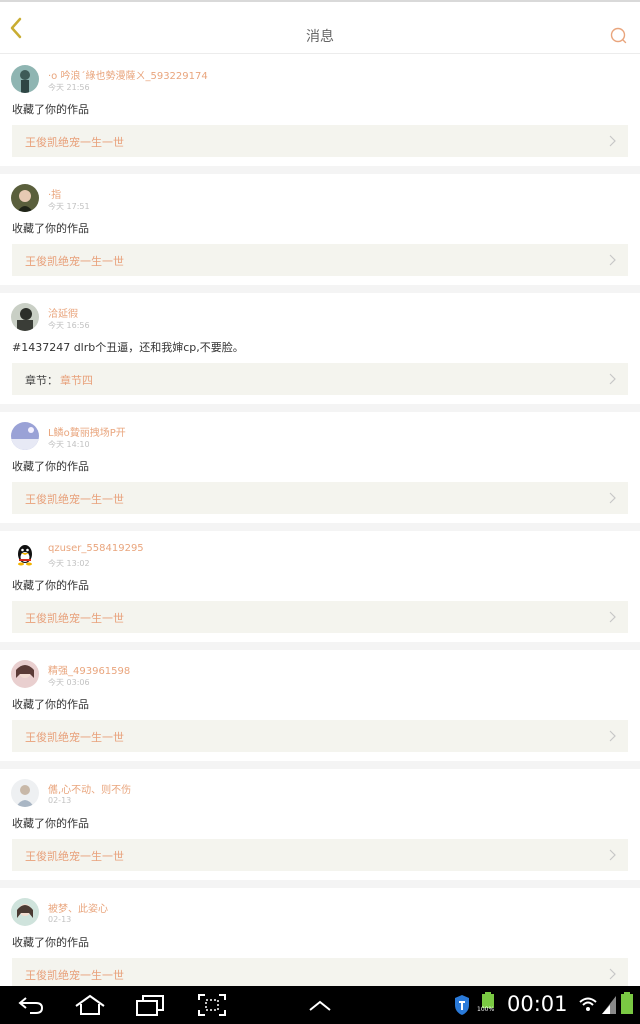 The image size is (640, 1024). Describe the element at coordinates (41, 380) in the screenshot. I see `chapter-prefix: 章节：` at that location.